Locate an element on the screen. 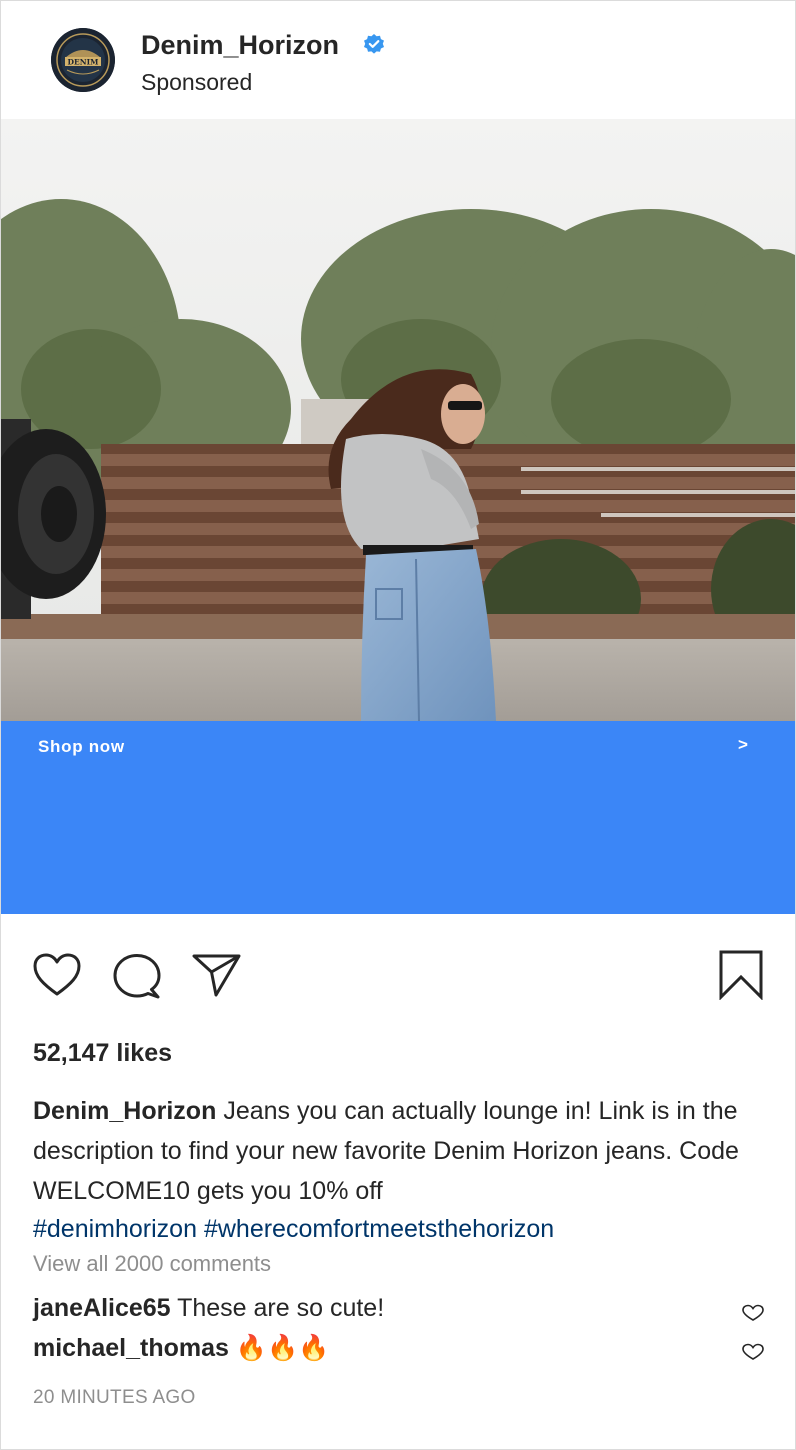  post-timestamp: 20 MINUTES AGO is located at coordinates (114, 1397).